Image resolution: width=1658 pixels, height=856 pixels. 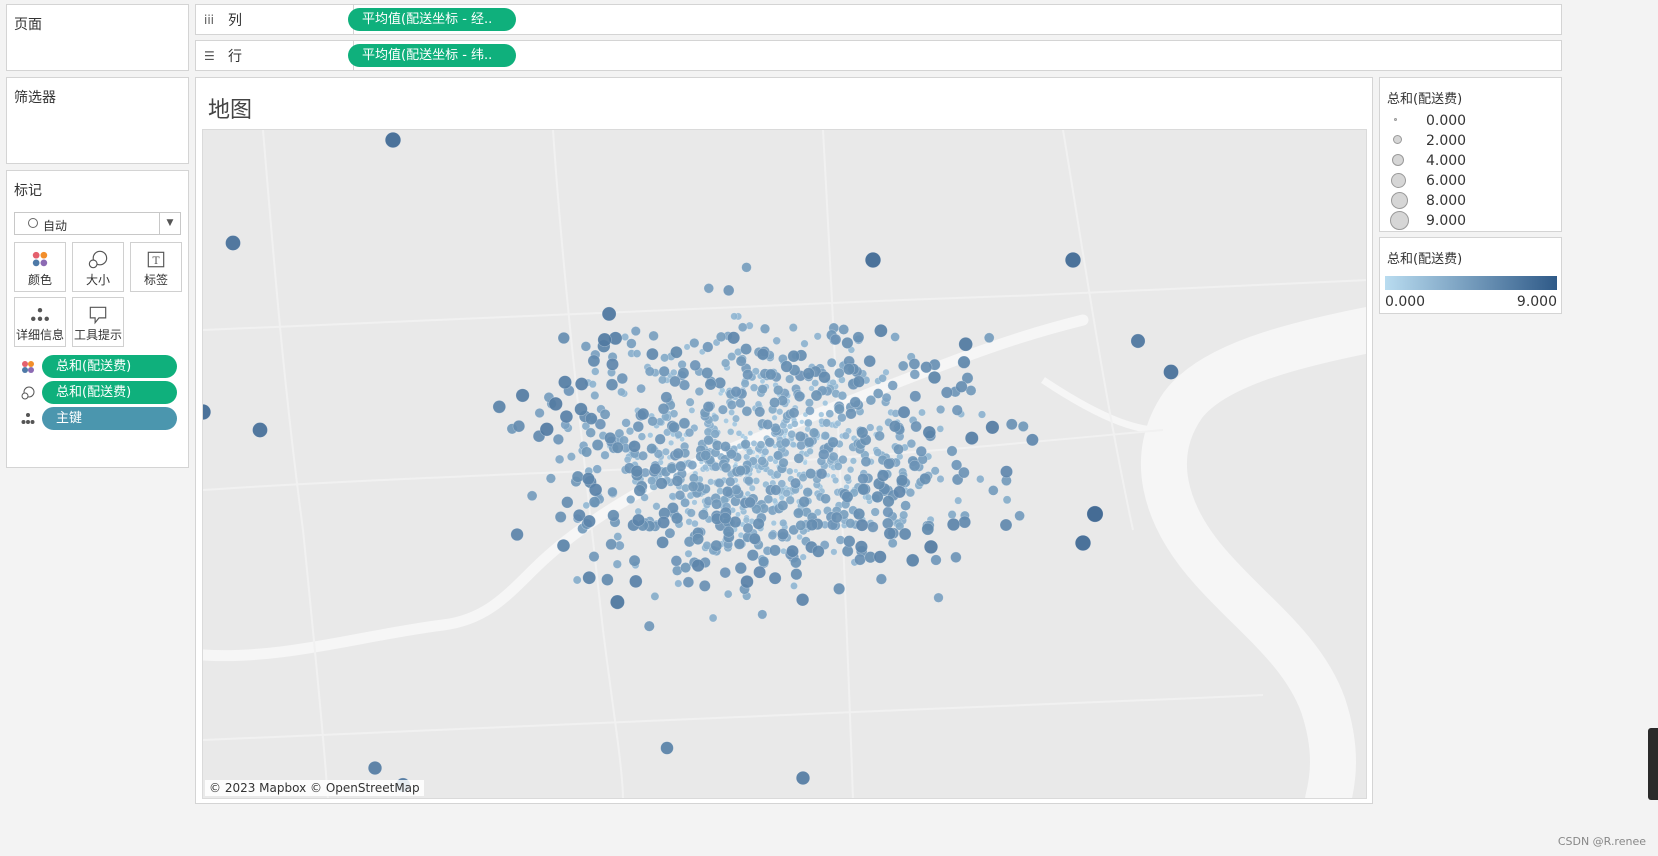 What do you see at coordinates (109, 366) in the screenshot?
I see `color-field-pill: 总和(配送费)` at bounding box center [109, 366].